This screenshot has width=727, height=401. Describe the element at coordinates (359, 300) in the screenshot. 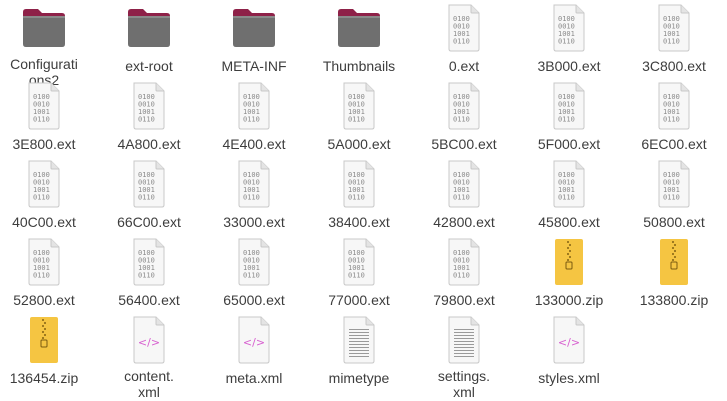

I see `file-label: 77000.ext` at that location.